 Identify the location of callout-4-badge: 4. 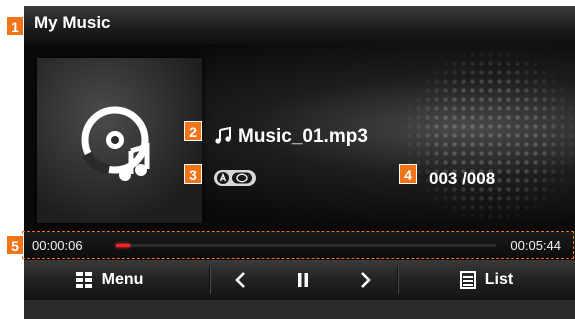
(408, 174).